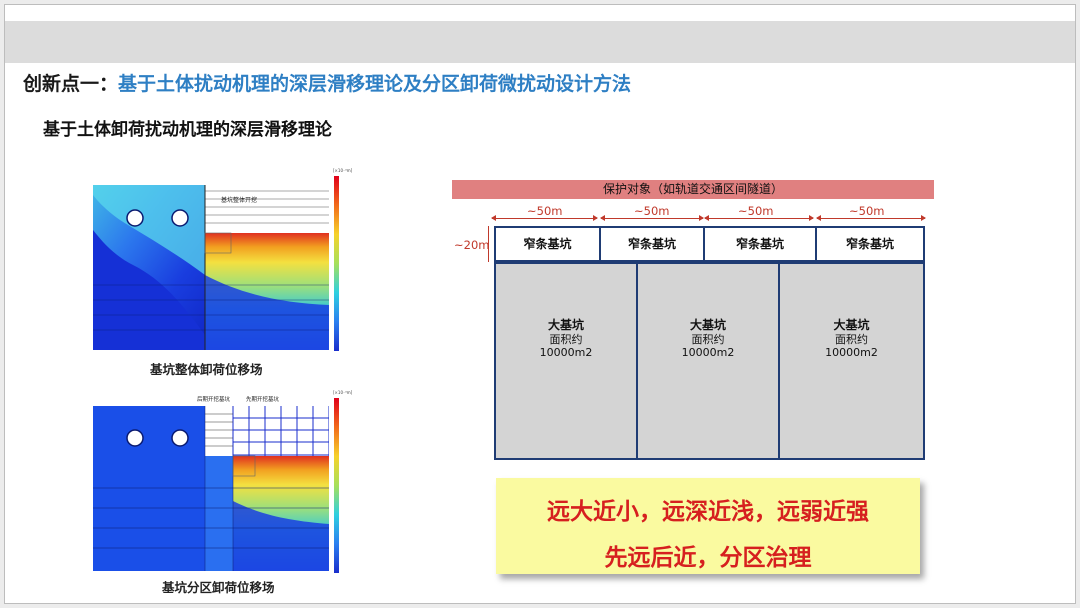 Image resolution: width=1080 pixels, height=608 pixels. I want to click on depth-label: ~20m, so click(472, 245).